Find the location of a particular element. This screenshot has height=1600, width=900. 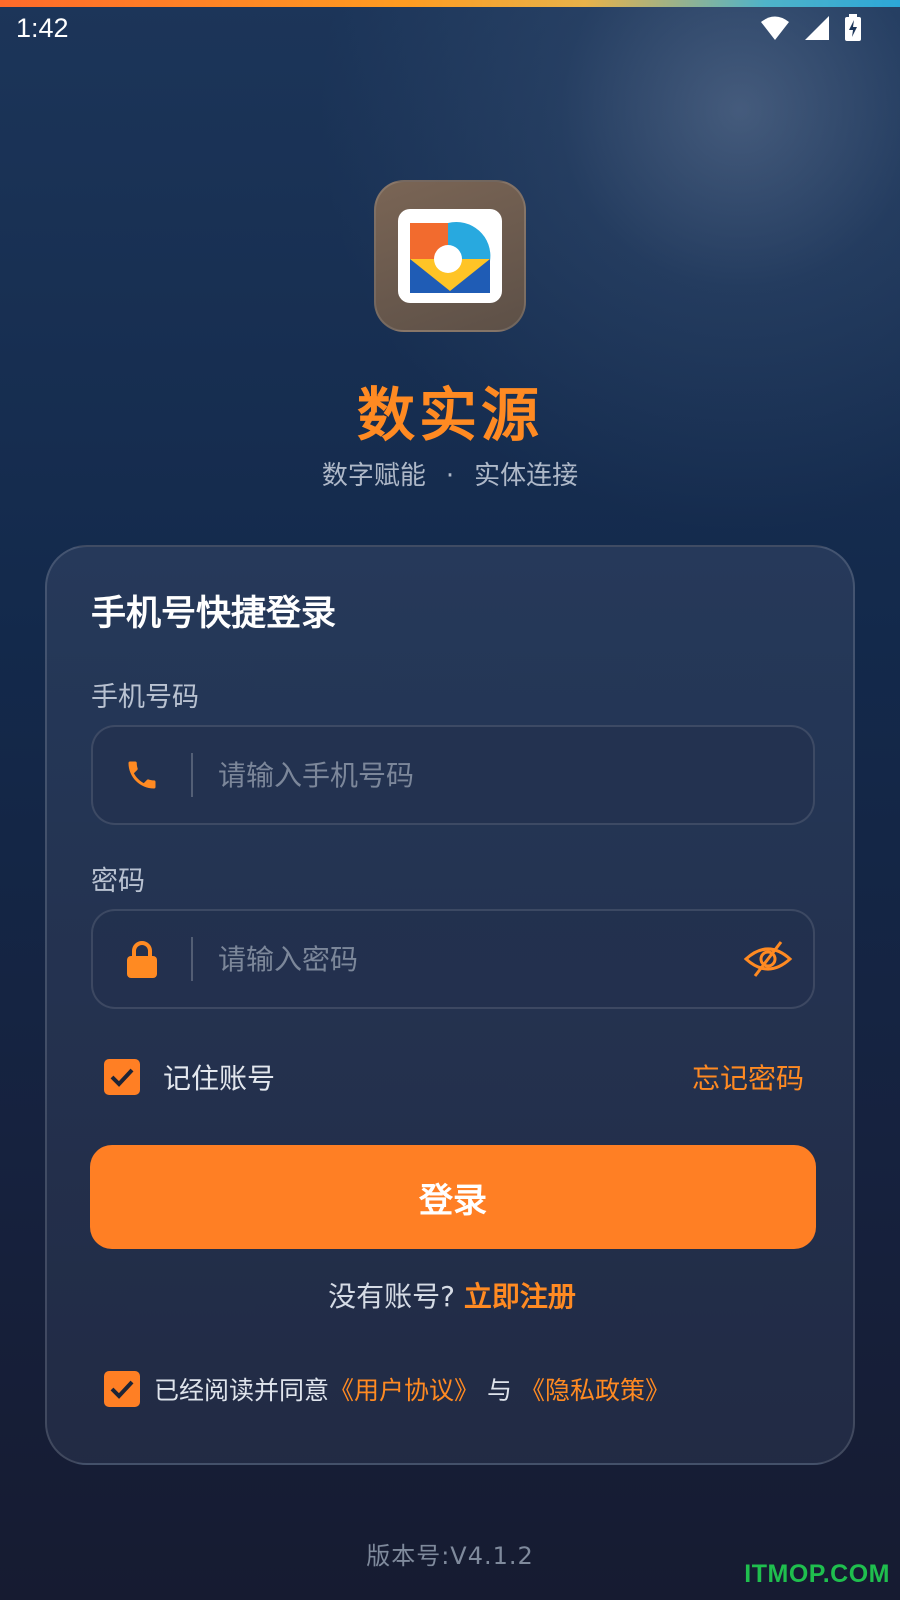

user-agreement-link: 《用户协议》 is located at coordinates (404, 1389).